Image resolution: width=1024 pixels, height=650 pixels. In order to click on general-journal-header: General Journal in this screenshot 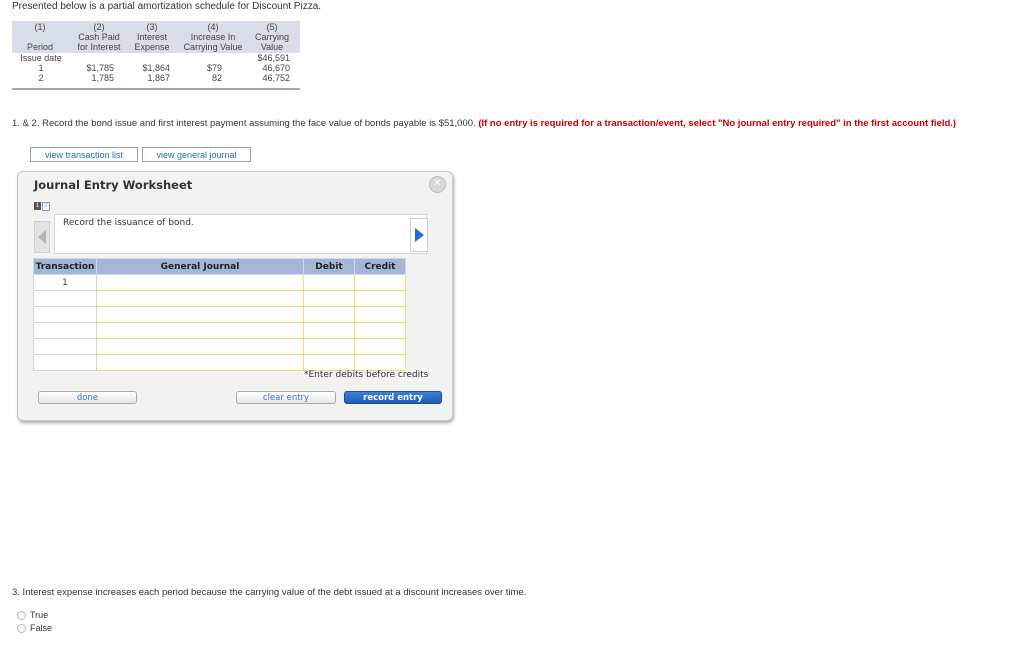, I will do `click(200, 266)`.